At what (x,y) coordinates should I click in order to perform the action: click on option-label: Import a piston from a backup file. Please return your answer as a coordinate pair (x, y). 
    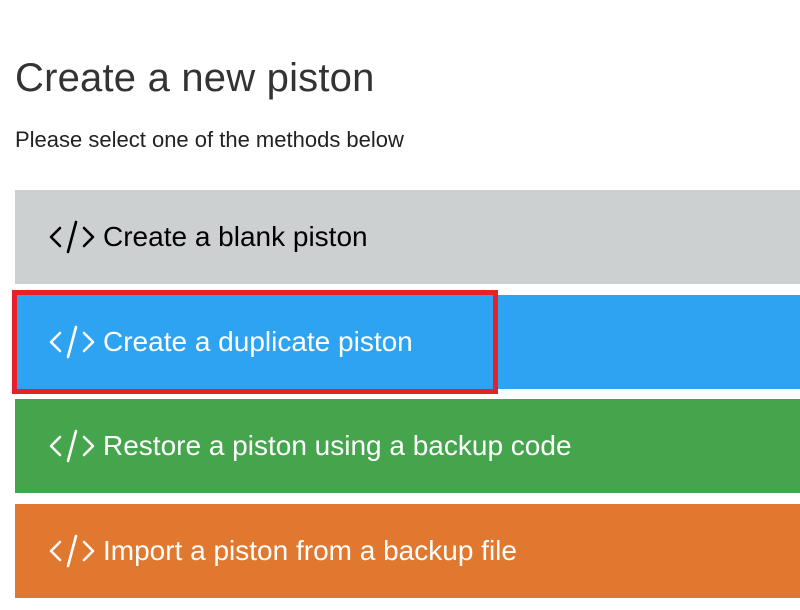
    Looking at the image, I should click on (310, 550).